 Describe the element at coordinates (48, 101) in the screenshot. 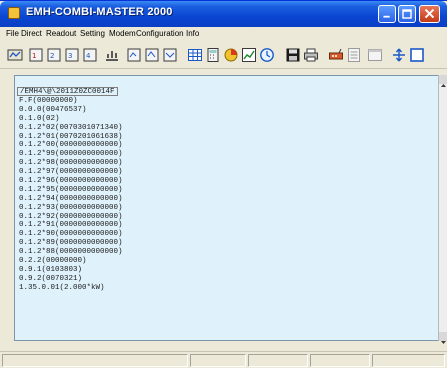

I see `readout-line: F.F(00000000)` at that location.